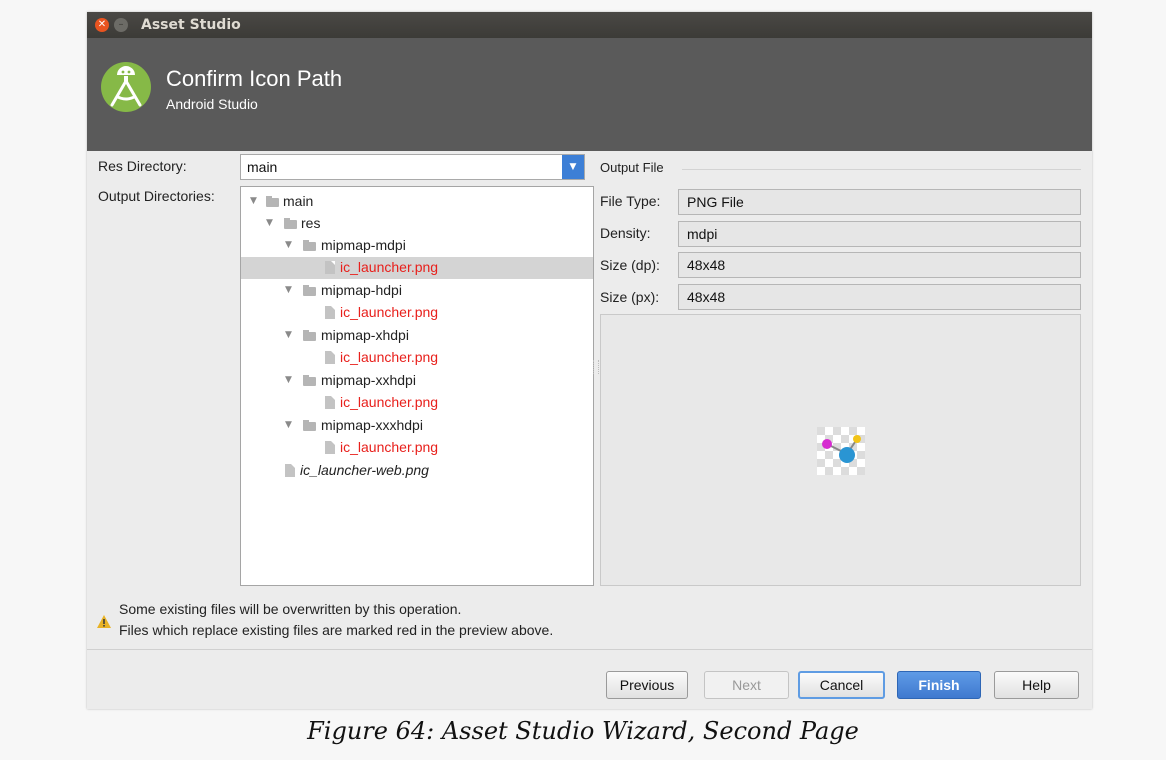  I want to click on title-bar: ✕ – Asset Studio, so click(589, 25).